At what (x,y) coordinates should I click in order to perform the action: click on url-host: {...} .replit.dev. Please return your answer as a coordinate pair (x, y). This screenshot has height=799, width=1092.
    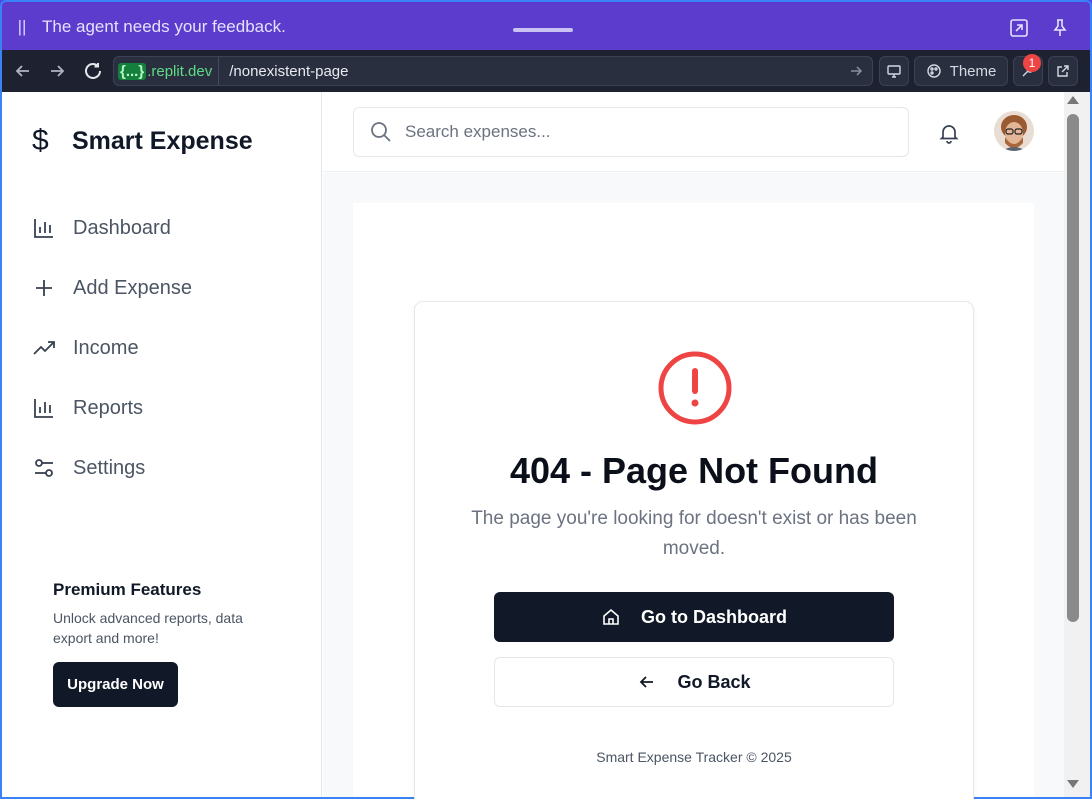
    Looking at the image, I should click on (167, 71).